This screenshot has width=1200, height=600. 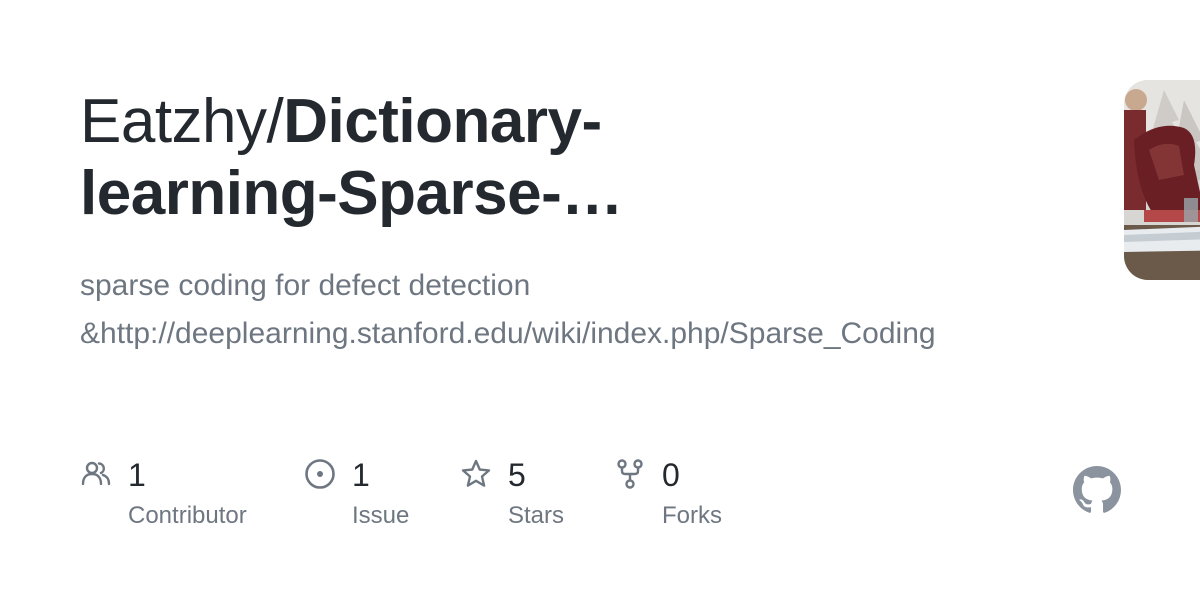 I want to click on owner-avatar, so click(x=1162, y=180).